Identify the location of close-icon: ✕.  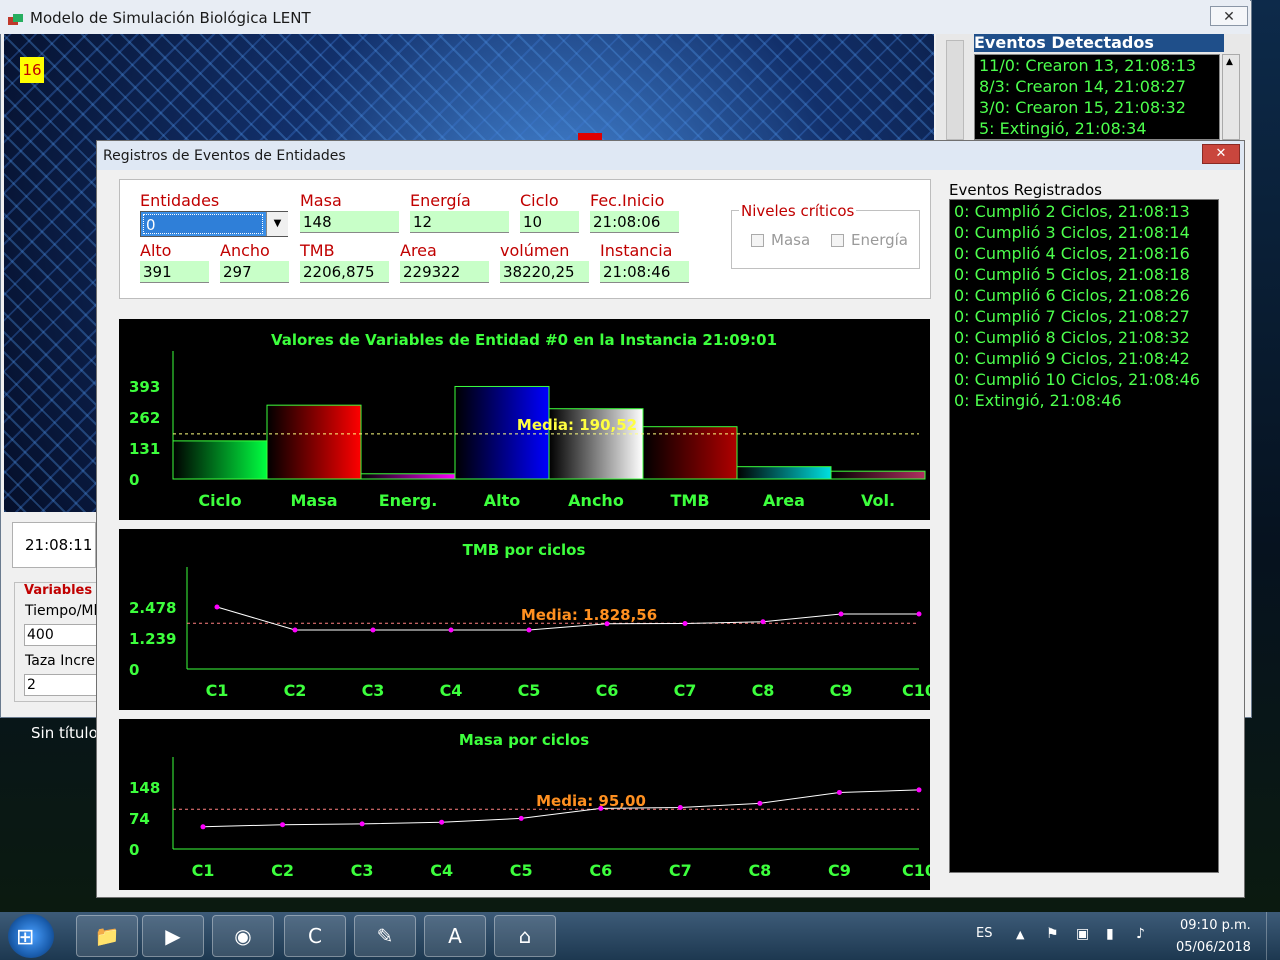
(1229, 17).